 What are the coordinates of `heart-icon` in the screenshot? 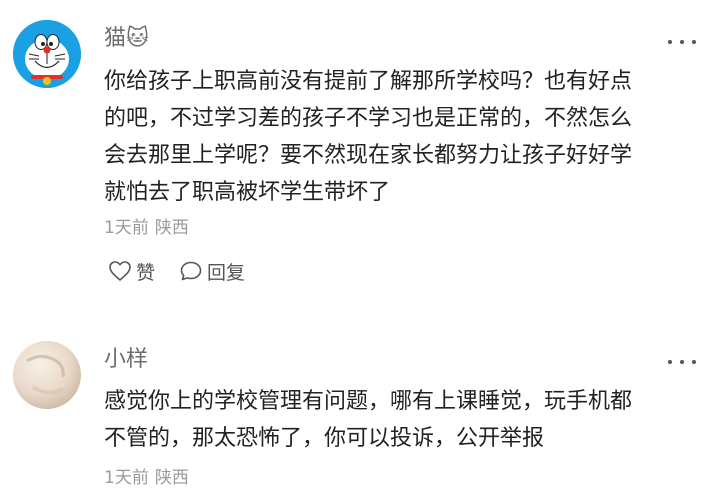 It's located at (120, 271).